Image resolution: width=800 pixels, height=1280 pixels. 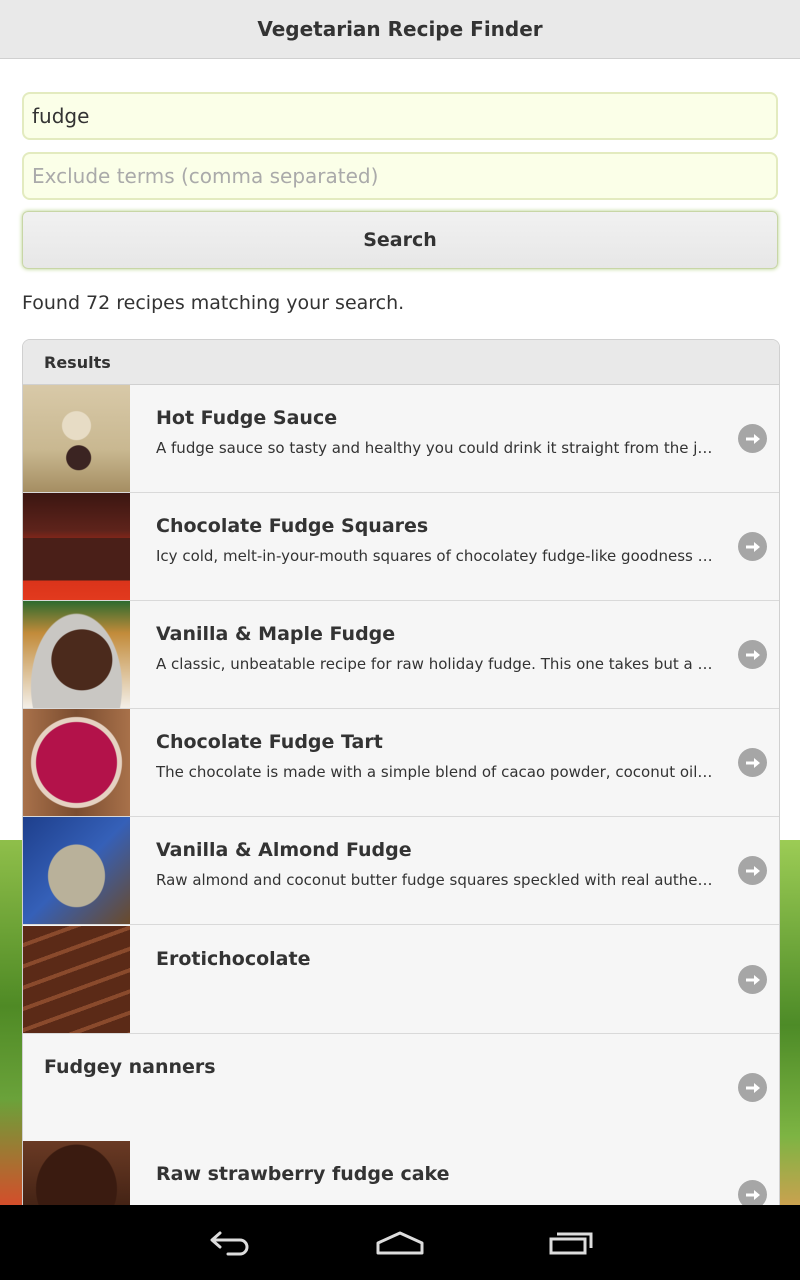 I want to click on app-header: Vegetarian Recipe Finder, so click(x=400, y=29).